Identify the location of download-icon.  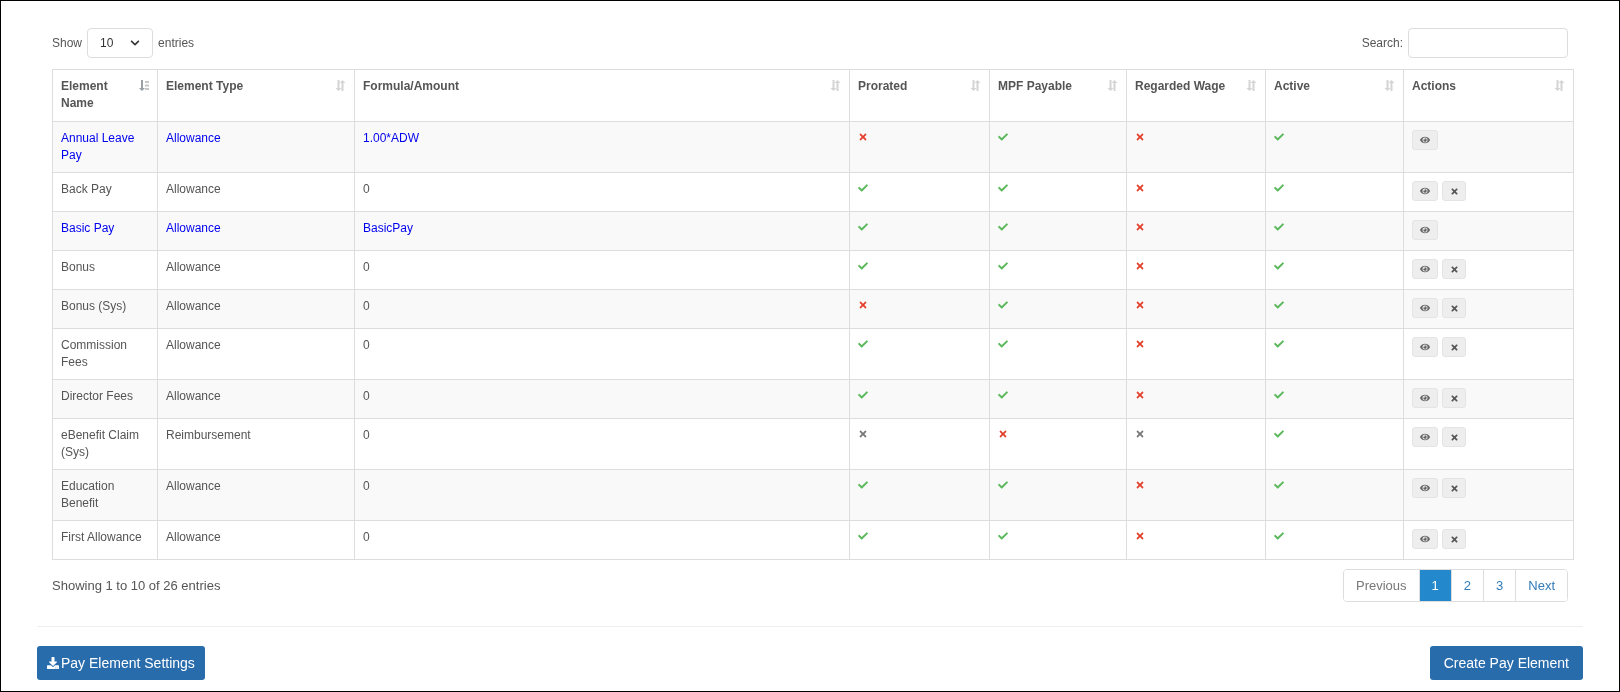
(53, 663).